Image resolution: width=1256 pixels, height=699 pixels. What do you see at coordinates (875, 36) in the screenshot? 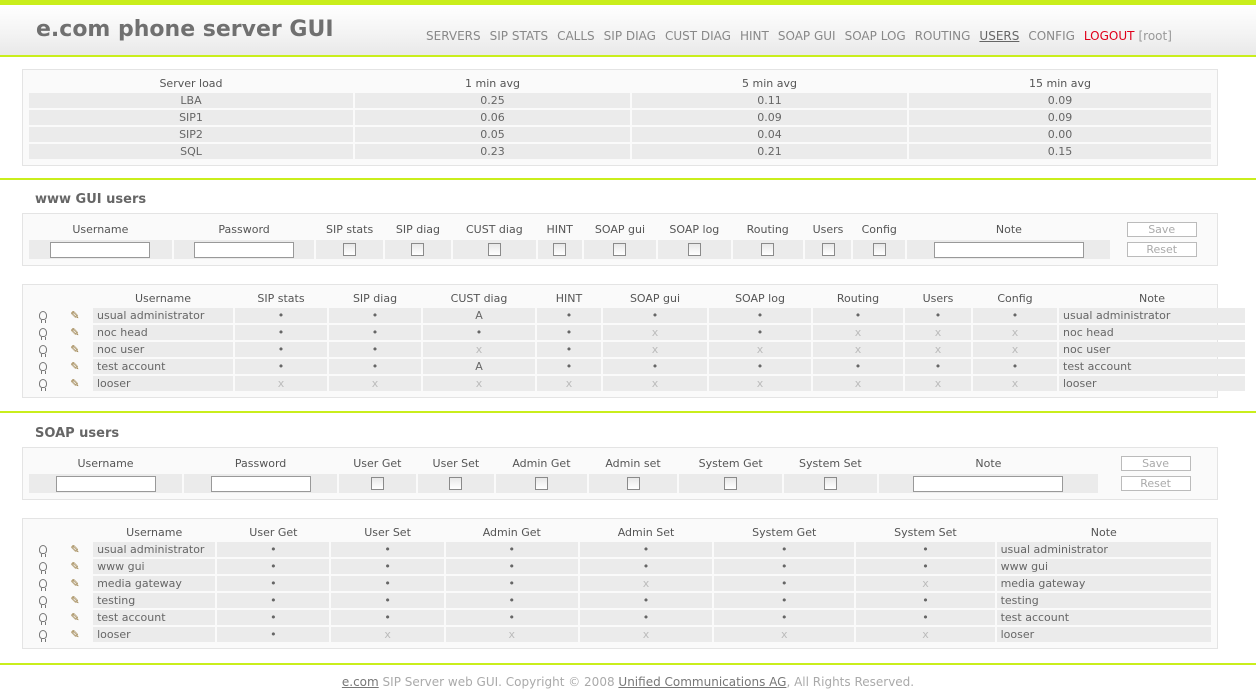
I see `nav-soap-log: SOAP LOG` at bounding box center [875, 36].